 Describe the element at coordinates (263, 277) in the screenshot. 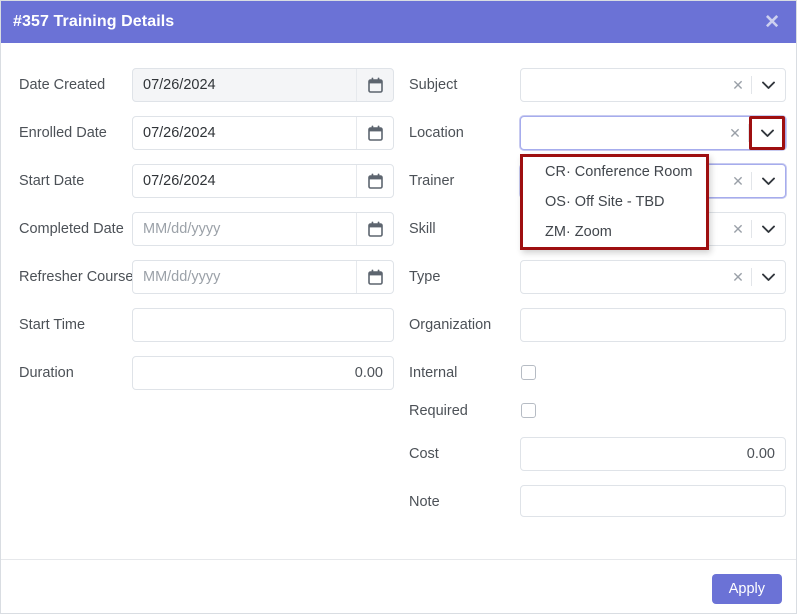

I see `refresher-course-input: MM/dd/yyyy` at that location.